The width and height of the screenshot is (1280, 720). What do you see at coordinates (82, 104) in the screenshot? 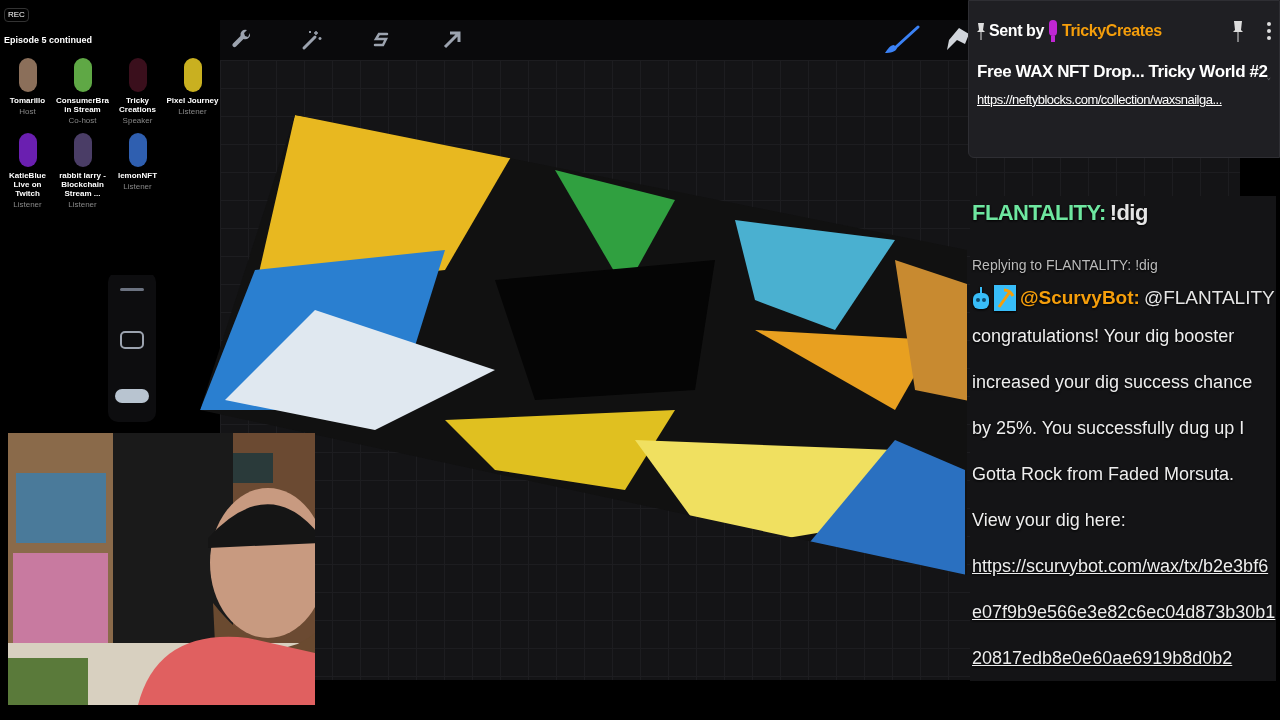
I see `participant-name: ConsumerBrain Stream` at bounding box center [82, 104].